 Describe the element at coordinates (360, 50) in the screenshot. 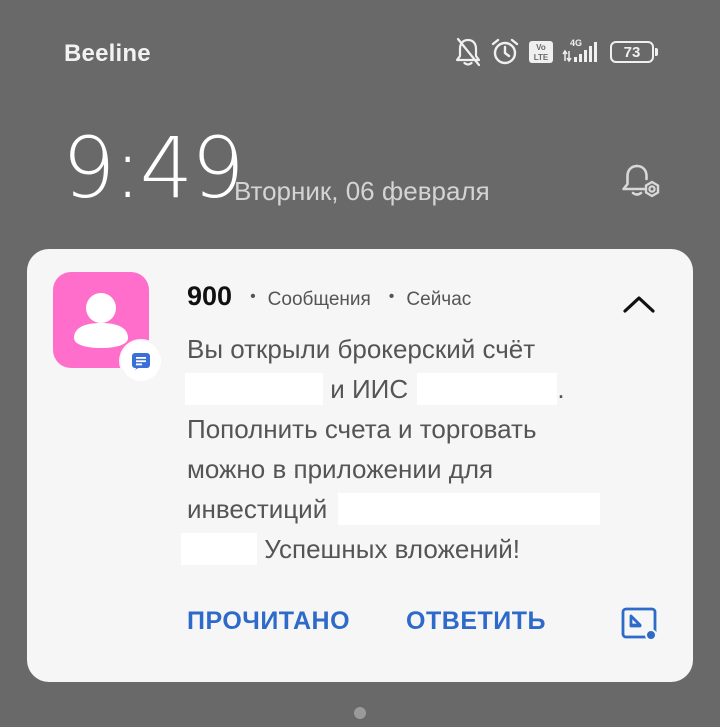

I see `status-bar: Beeline Vo LTE 4G 73` at that location.